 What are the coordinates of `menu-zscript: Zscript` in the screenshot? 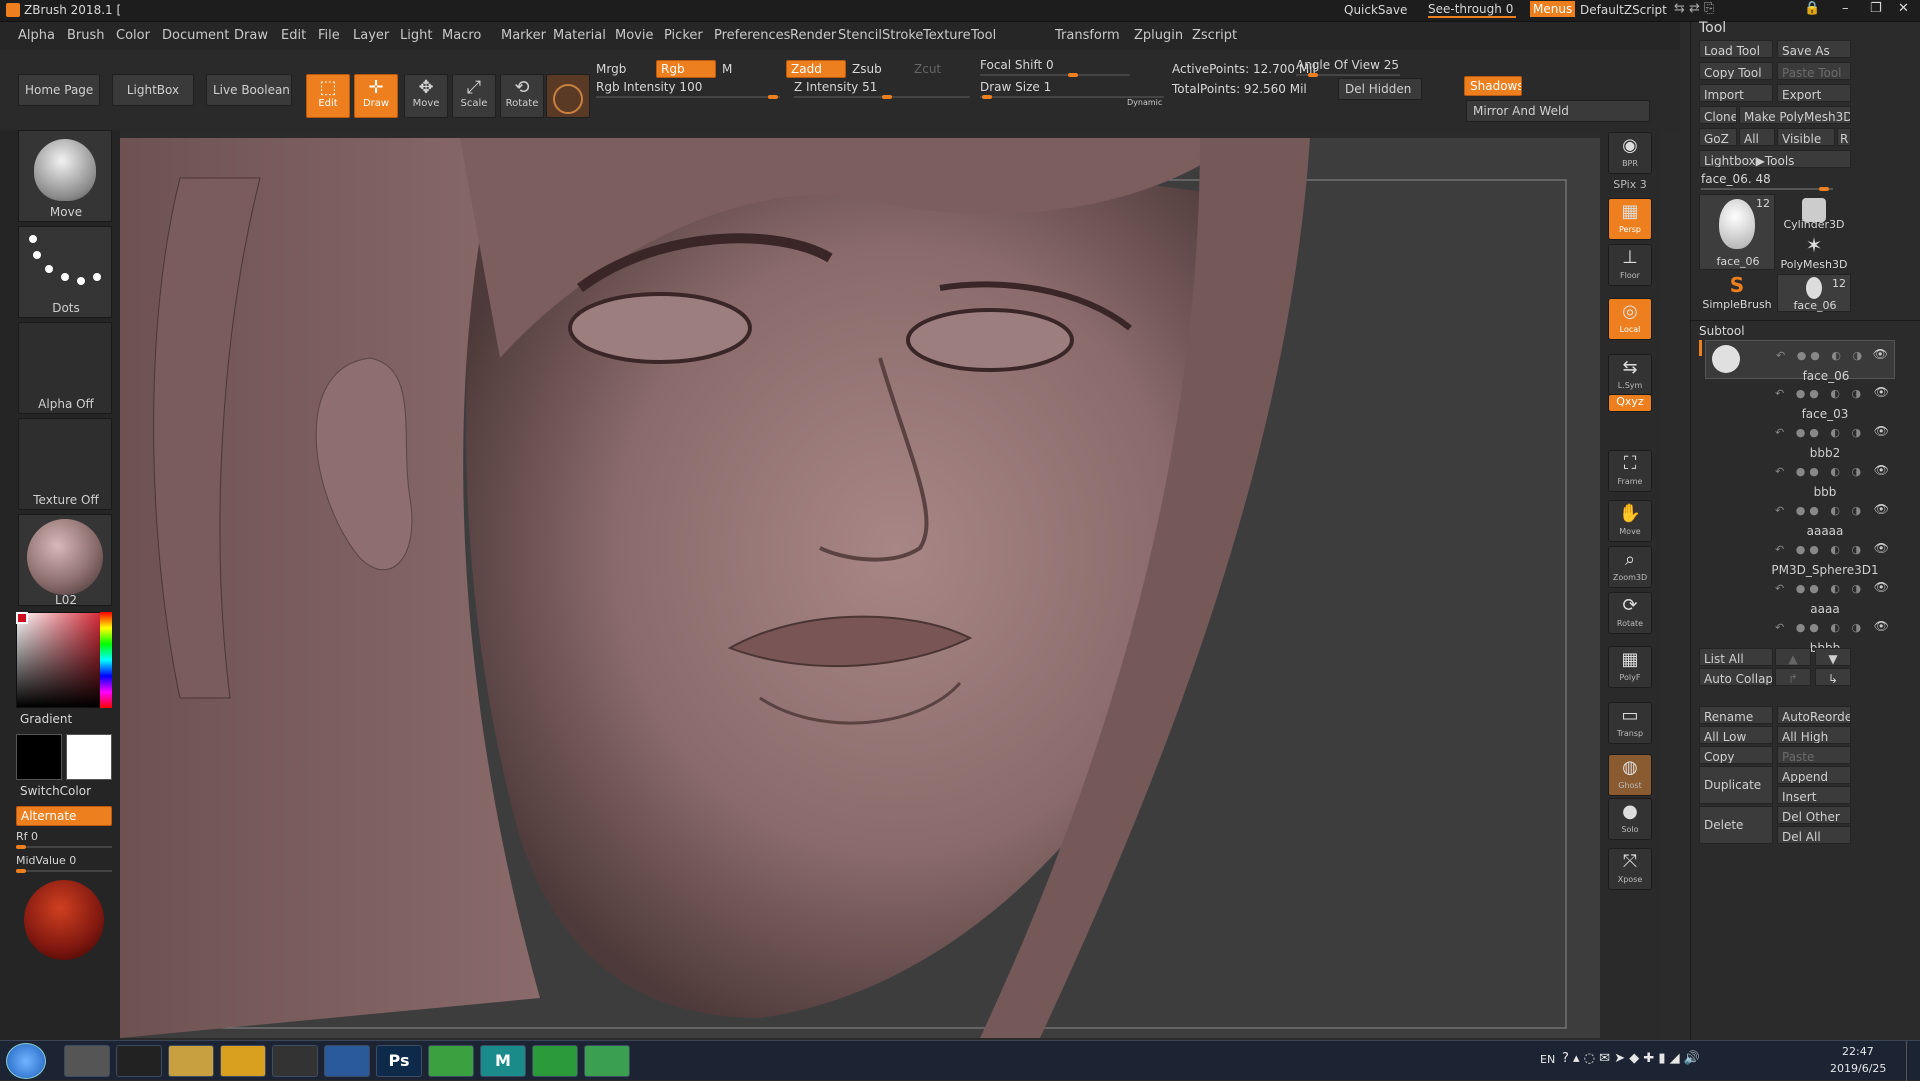 It's located at (1214, 35).